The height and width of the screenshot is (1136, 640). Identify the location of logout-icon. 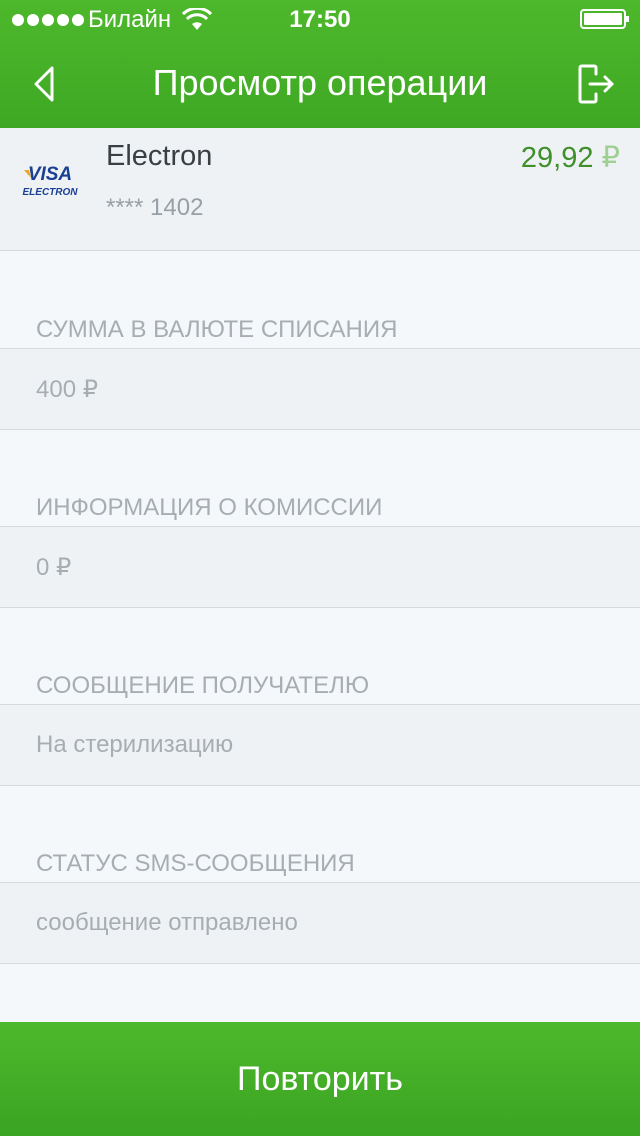
(596, 84).